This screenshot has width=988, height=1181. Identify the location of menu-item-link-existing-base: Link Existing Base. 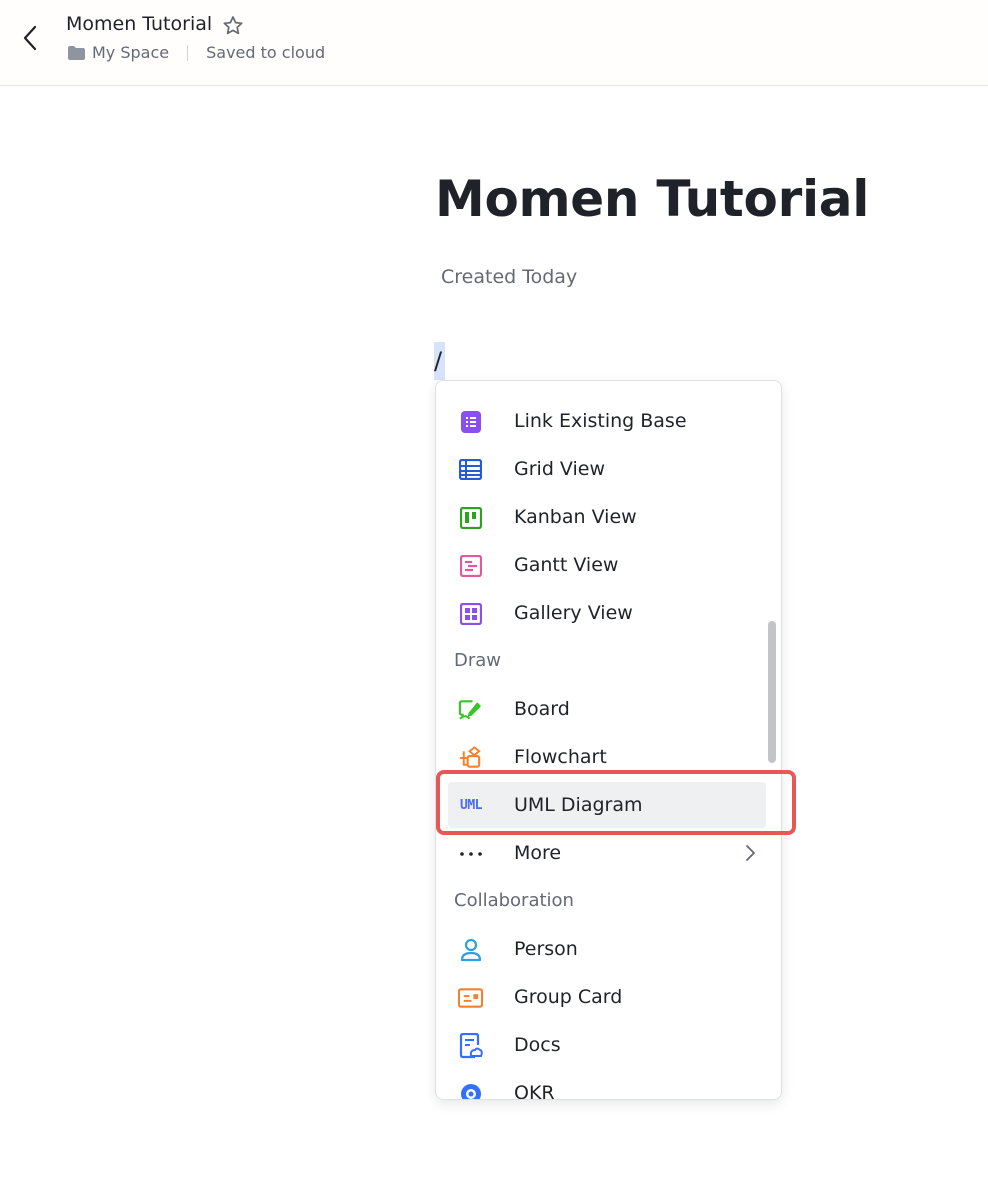
(607, 421).